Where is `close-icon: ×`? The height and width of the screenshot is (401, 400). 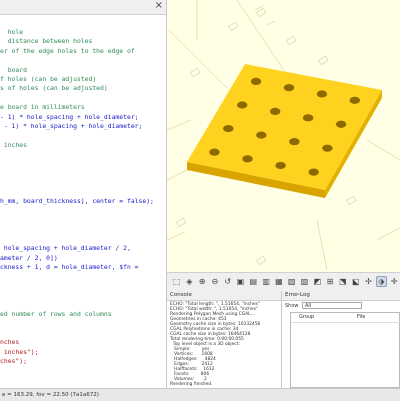 close-icon: × is located at coordinates (159, 5).